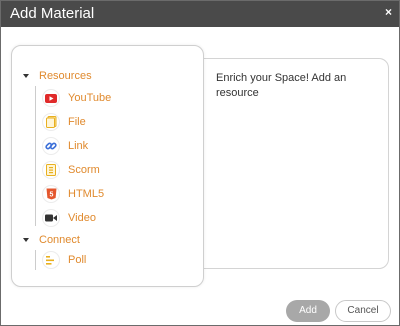  I want to click on svg-text: 5, so click(51, 195).